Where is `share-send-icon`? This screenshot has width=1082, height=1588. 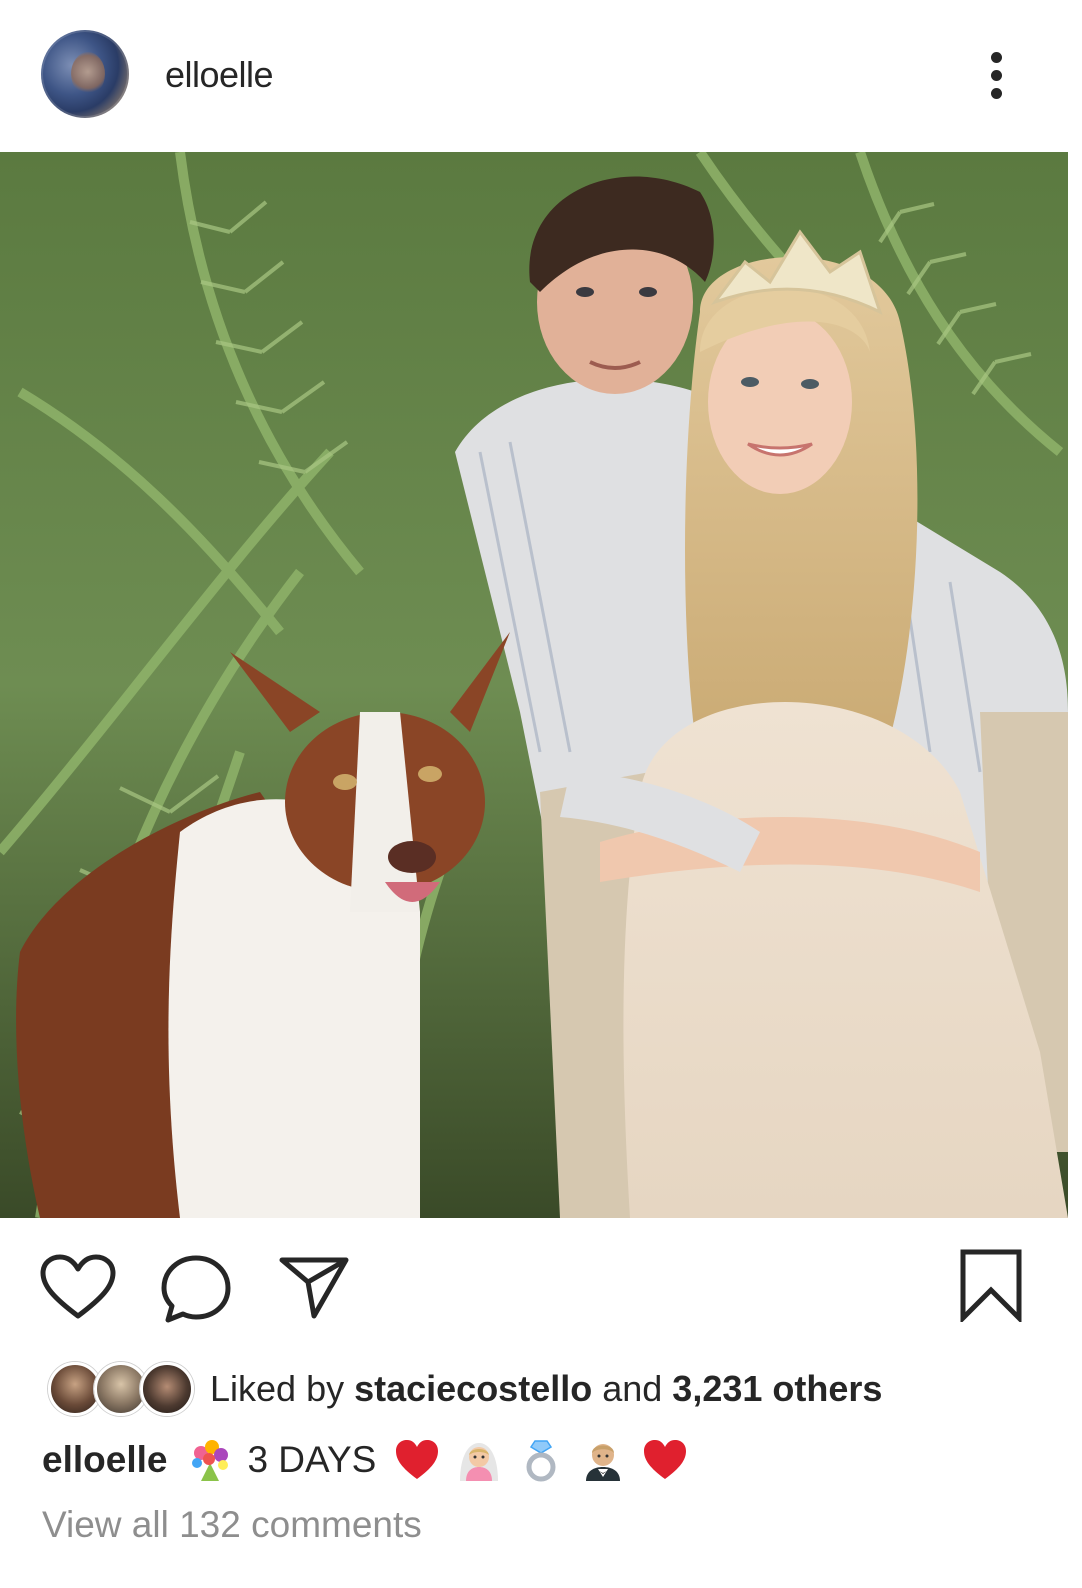
share-send-icon is located at coordinates (314, 1287).